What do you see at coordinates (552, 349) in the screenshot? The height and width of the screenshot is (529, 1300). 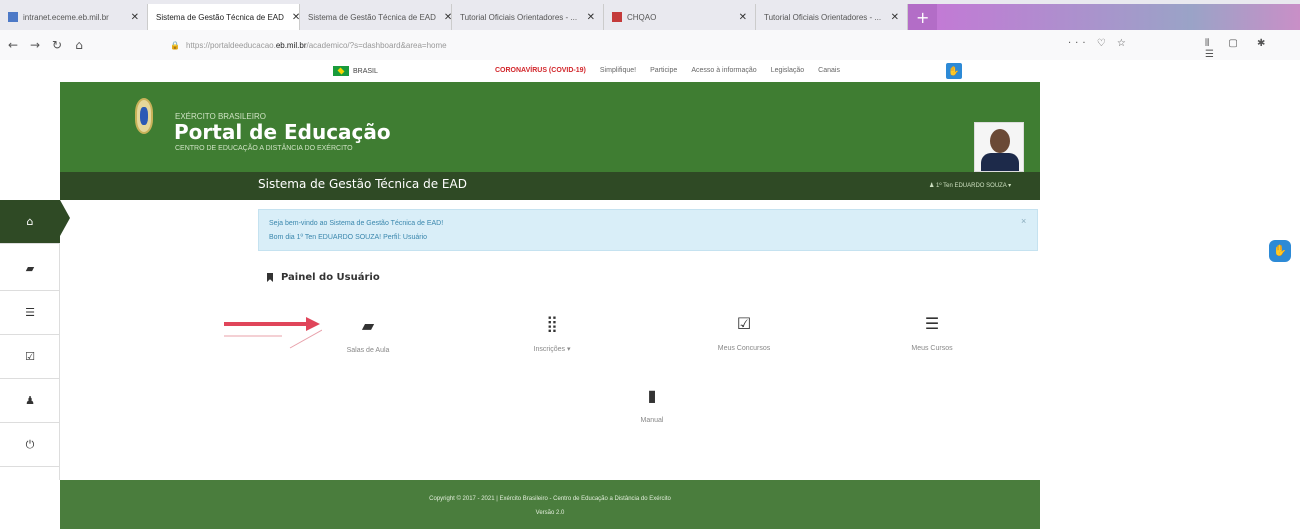 I see `tile-label: Inscrições ▾` at bounding box center [552, 349].